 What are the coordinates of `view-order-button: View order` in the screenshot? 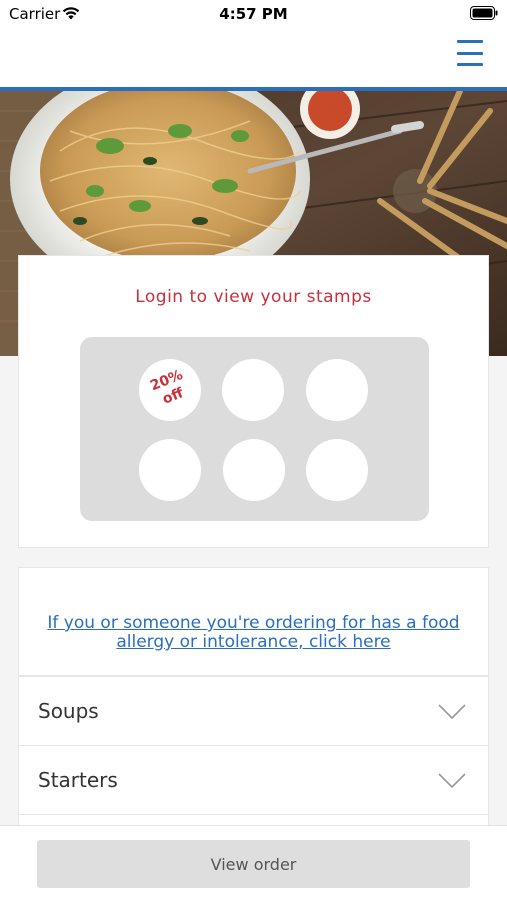 It's located at (253, 864).